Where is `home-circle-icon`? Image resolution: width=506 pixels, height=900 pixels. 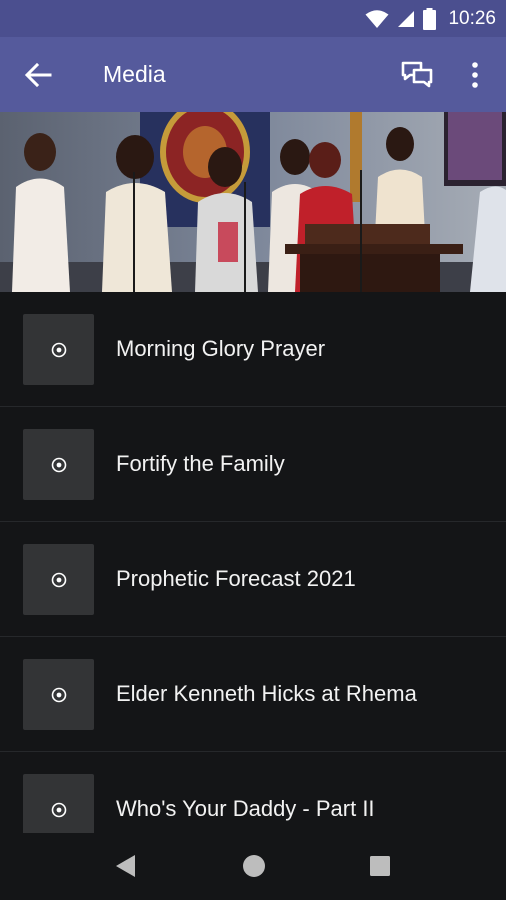
home-circle-icon is located at coordinates (254, 866).